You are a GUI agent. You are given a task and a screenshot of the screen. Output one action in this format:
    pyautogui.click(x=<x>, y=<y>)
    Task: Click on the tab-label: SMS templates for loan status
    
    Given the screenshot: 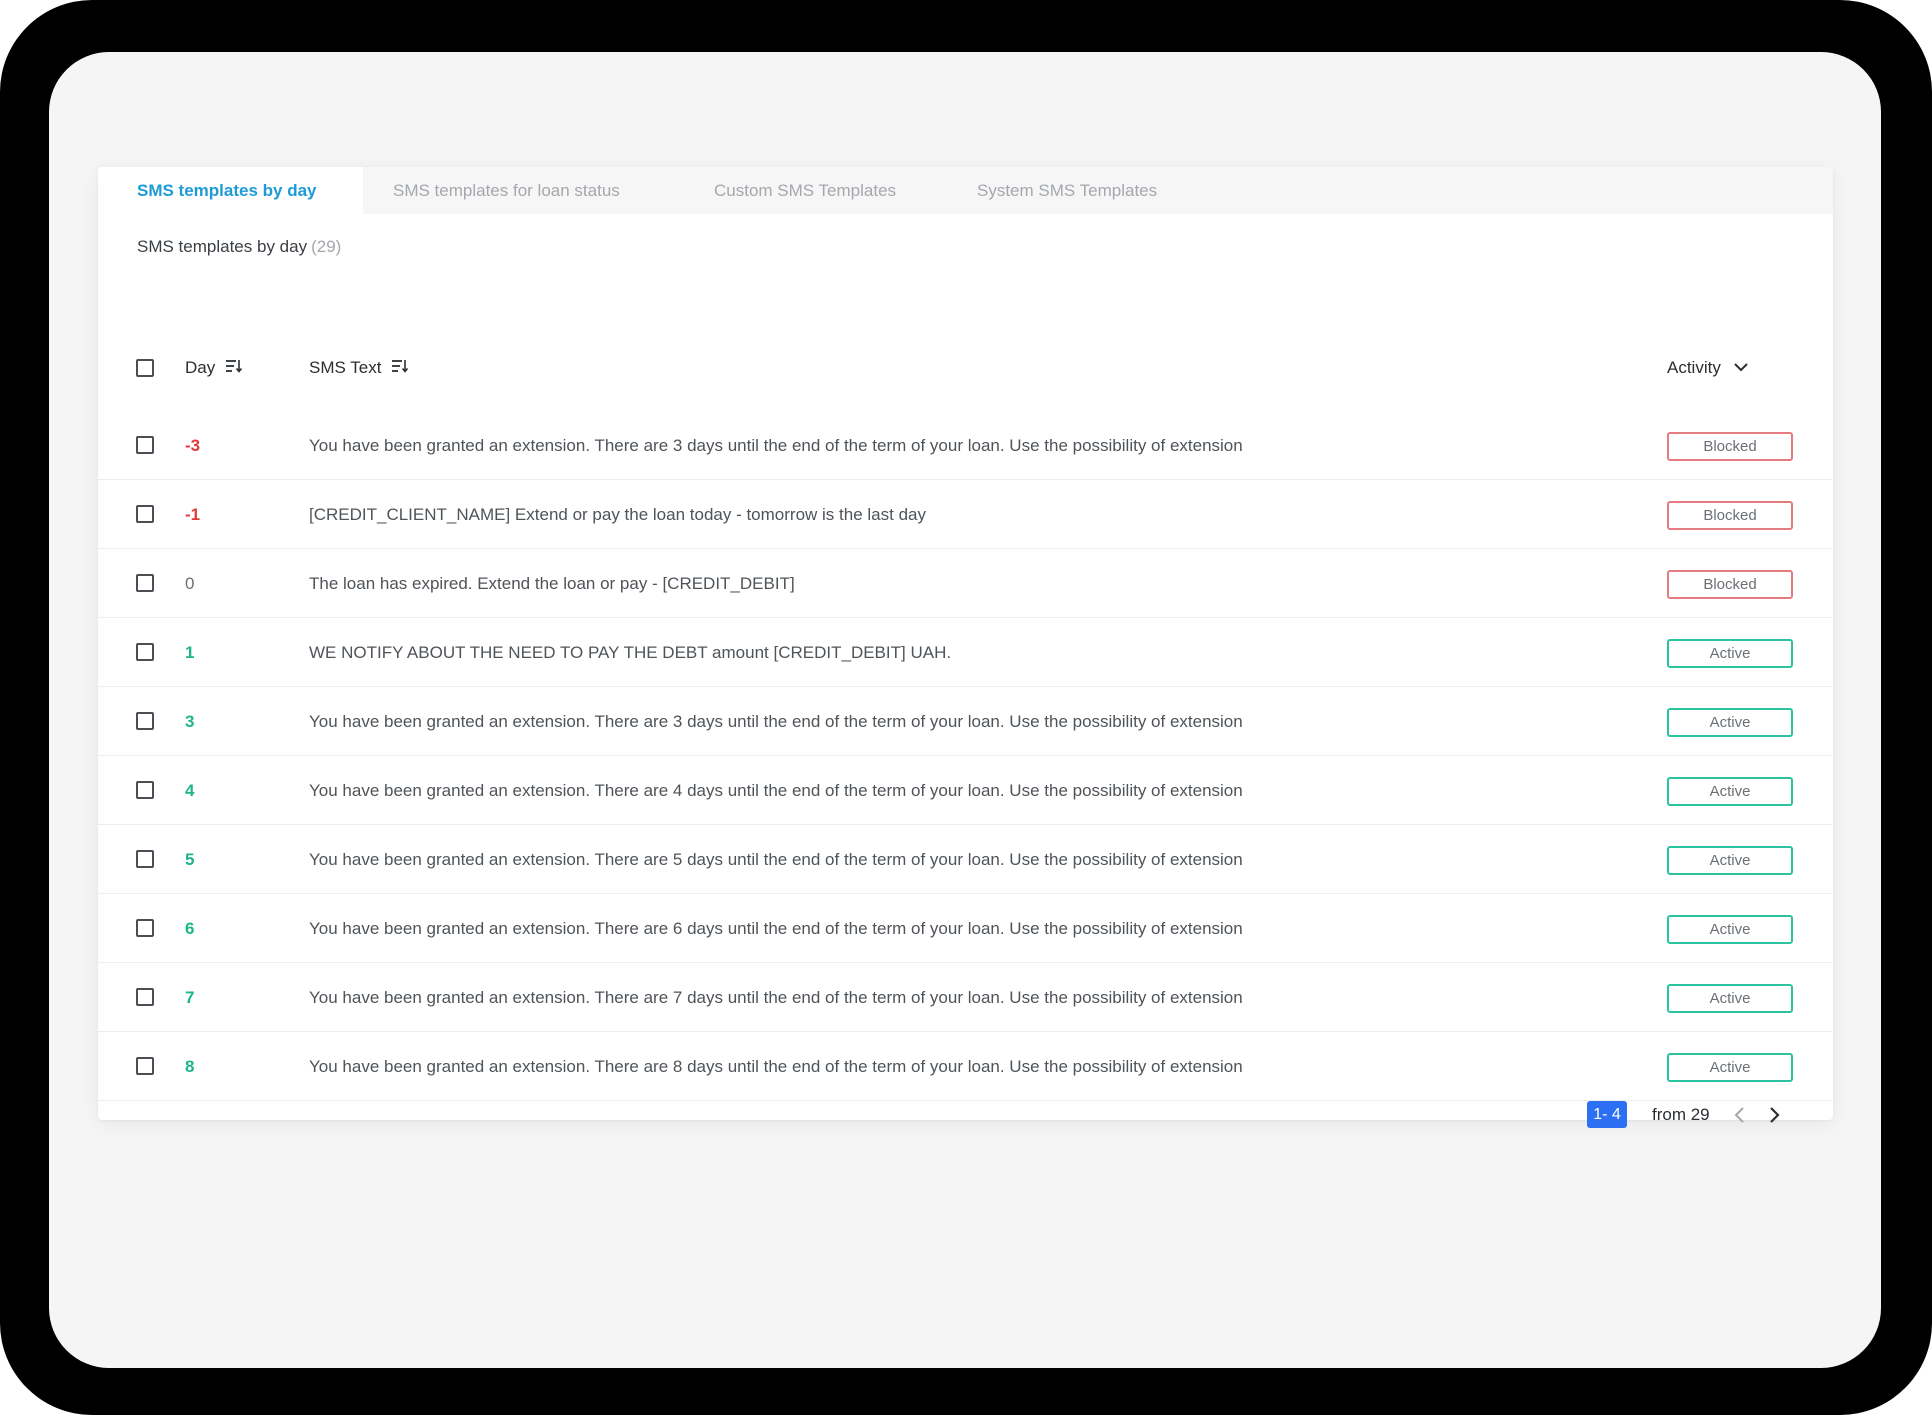 What is the action you would take?
    pyautogui.click(x=506, y=190)
    